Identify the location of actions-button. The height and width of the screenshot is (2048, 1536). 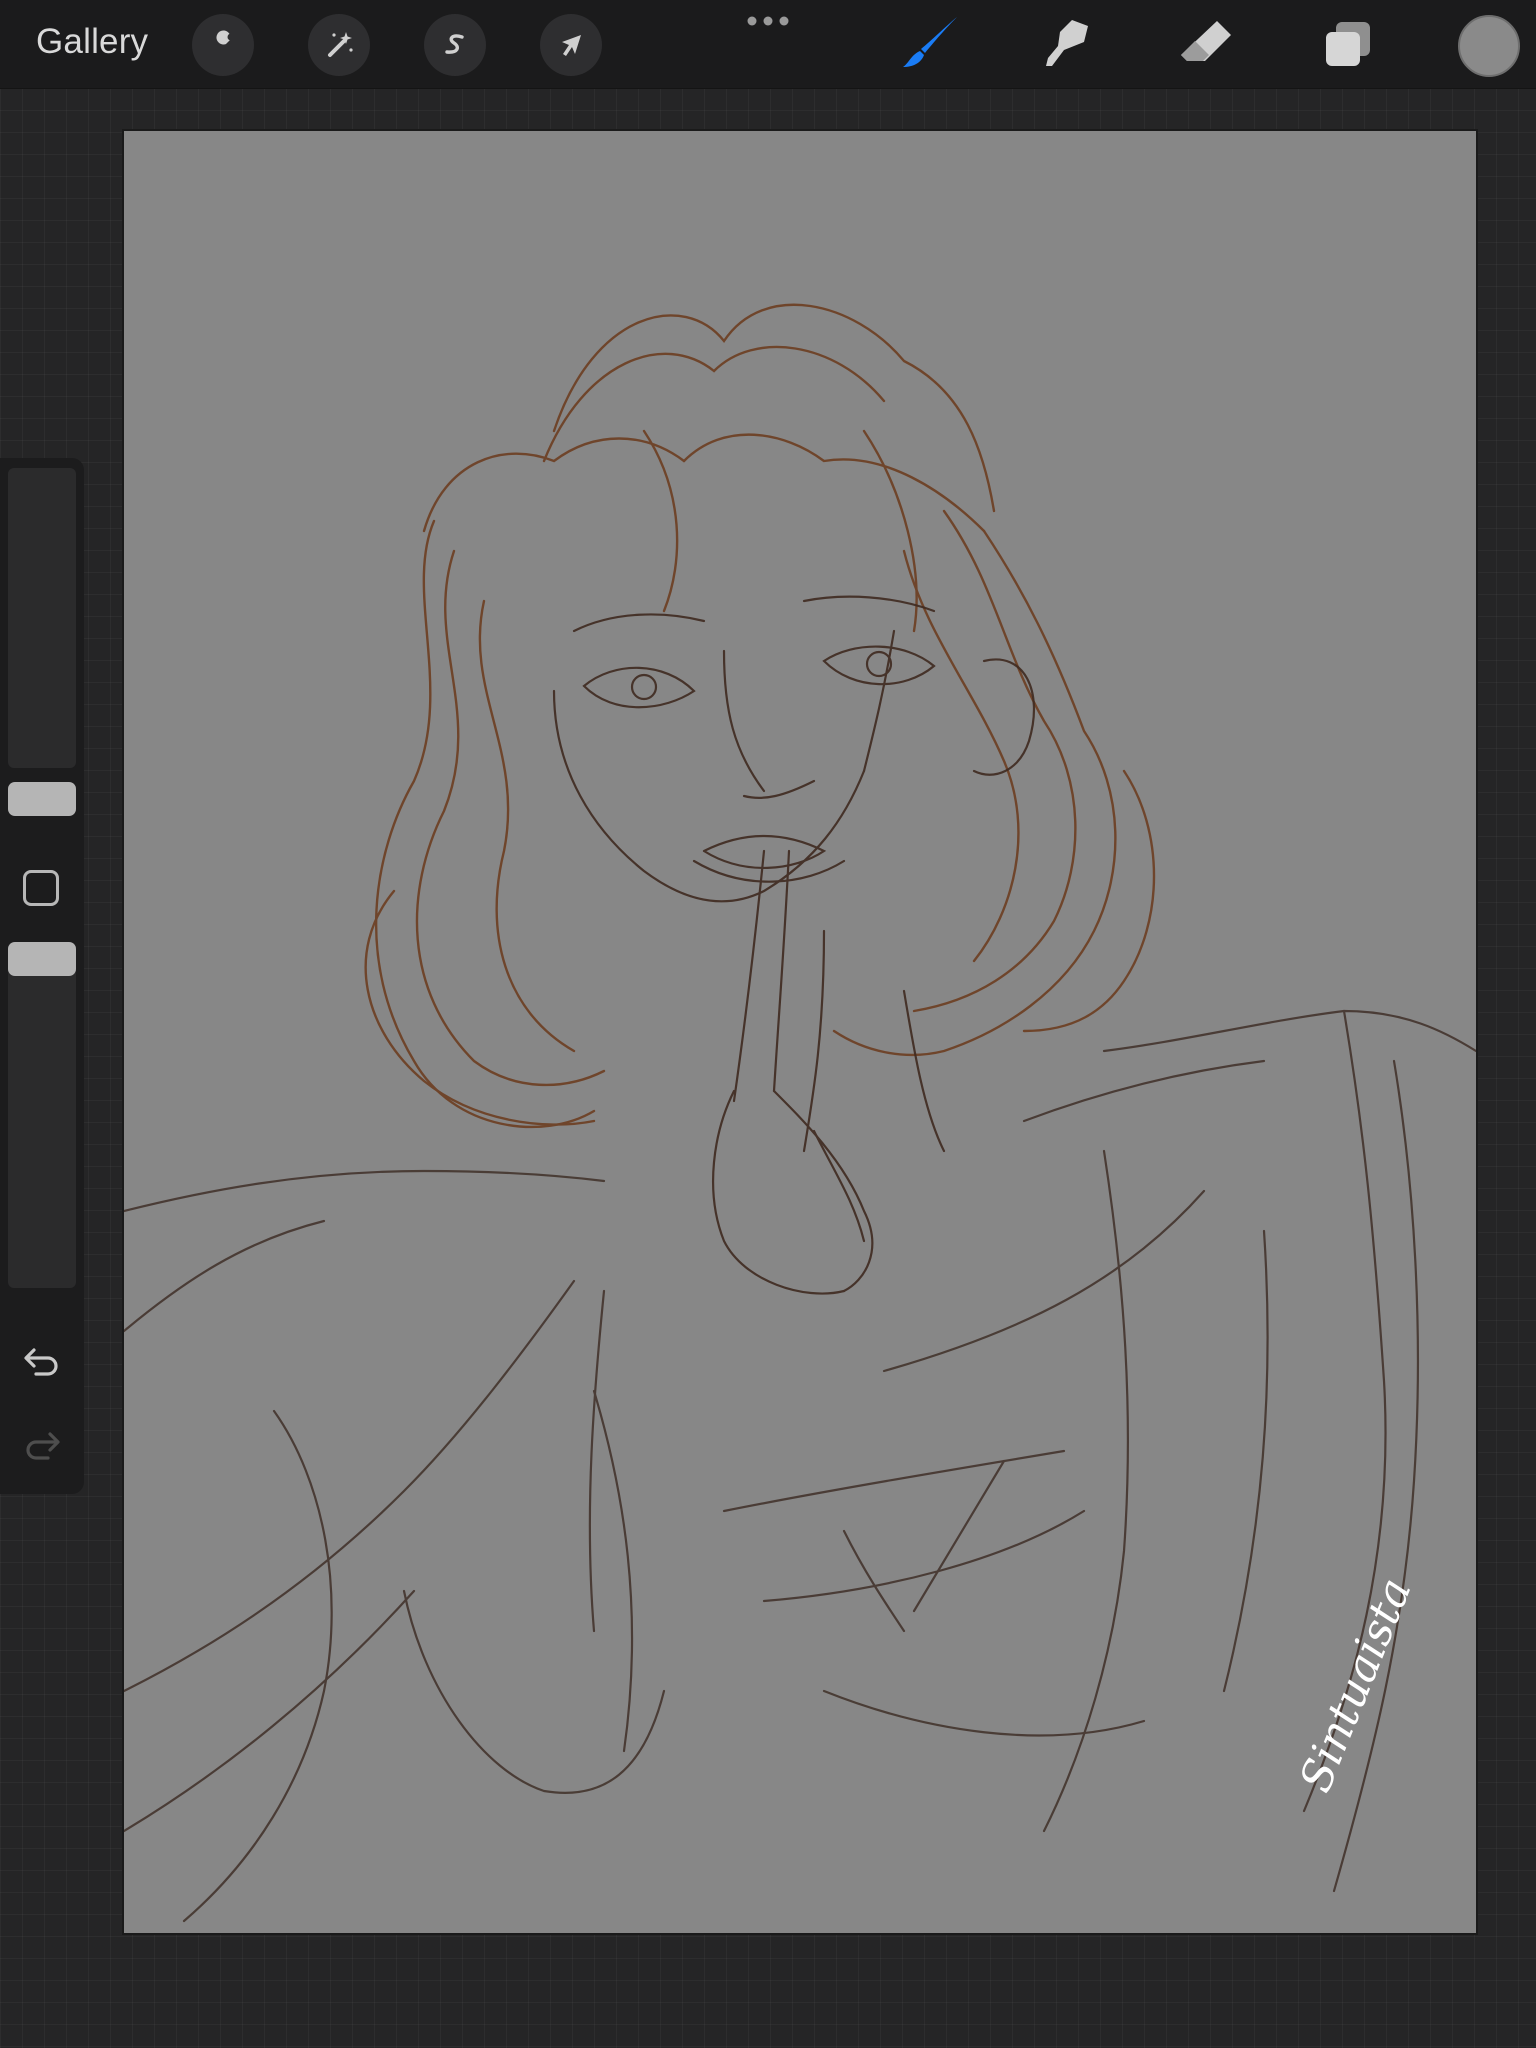
(223, 45).